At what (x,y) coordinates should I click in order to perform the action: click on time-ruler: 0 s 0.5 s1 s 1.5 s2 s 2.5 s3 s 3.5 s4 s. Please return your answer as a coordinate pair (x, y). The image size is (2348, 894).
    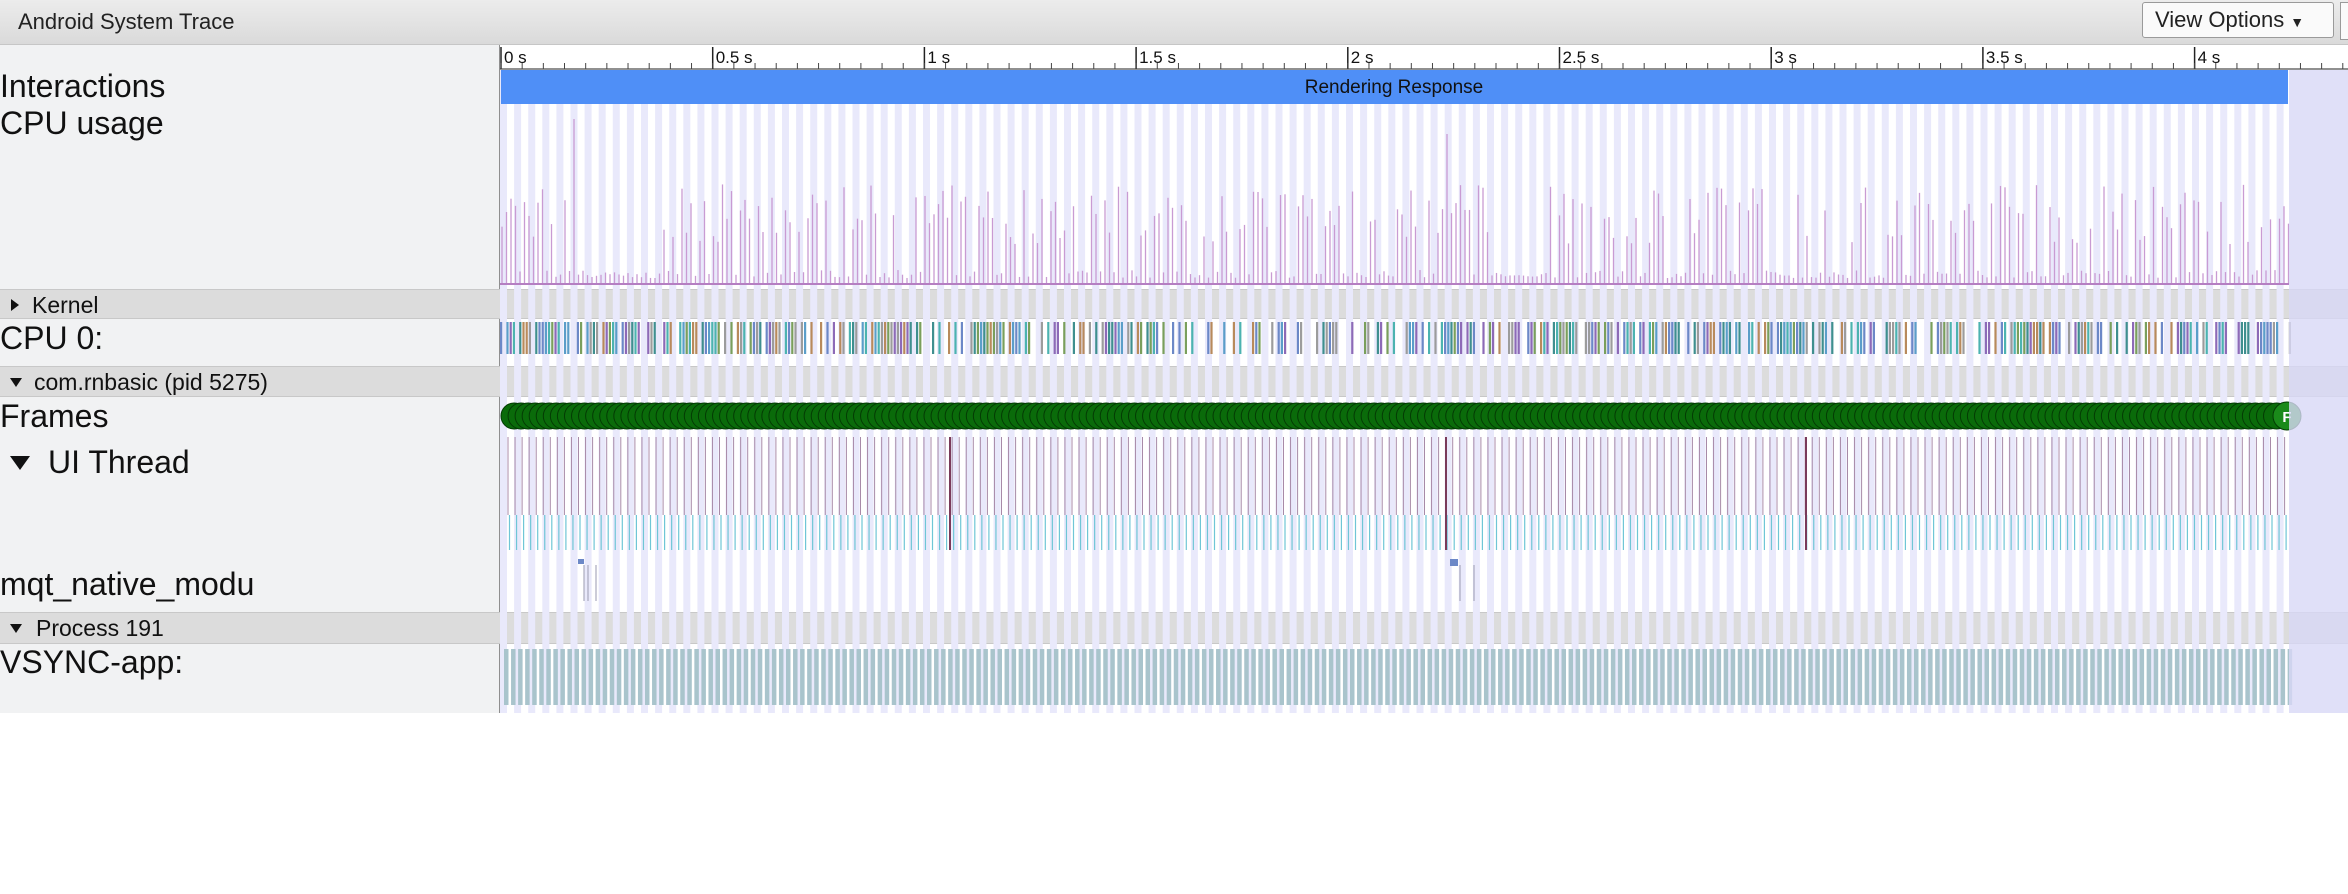
    Looking at the image, I should click on (1424, 57).